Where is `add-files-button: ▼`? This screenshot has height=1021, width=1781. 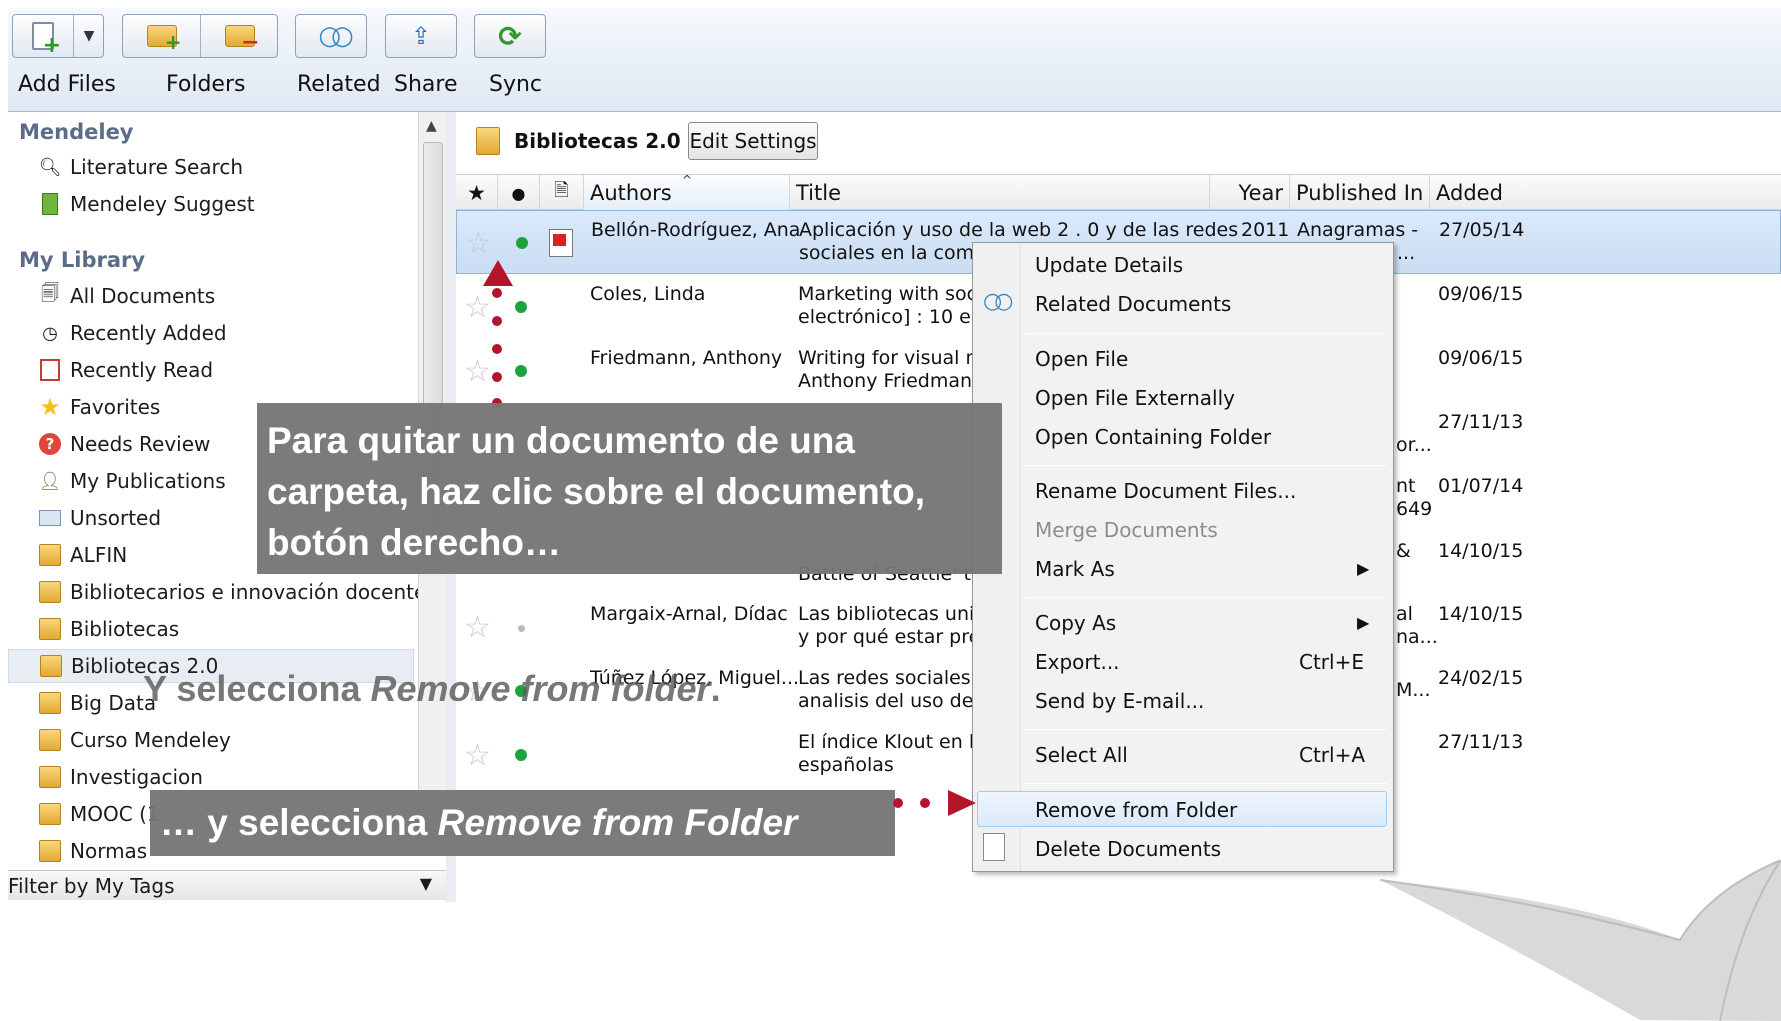 add-files-button: ▼ is located at coordinates (58, 36).